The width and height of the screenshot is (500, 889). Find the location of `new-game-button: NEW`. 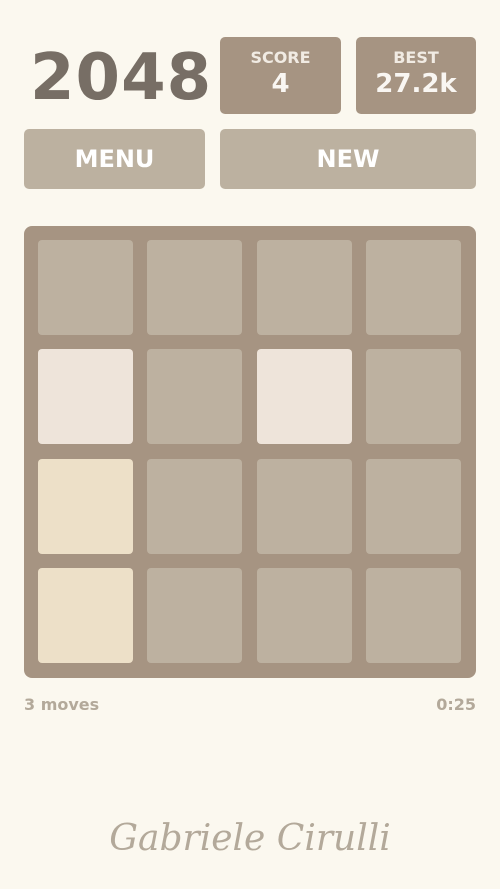

new-game-button: NEW is located at coordinates (348, 159).